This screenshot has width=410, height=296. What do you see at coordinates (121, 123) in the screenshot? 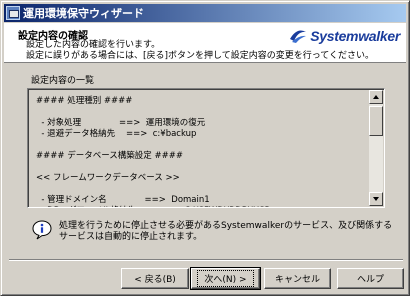
I see `settings-line: - 対象処理 ==> 運用環境の復元` at bounding box center [121, 123].